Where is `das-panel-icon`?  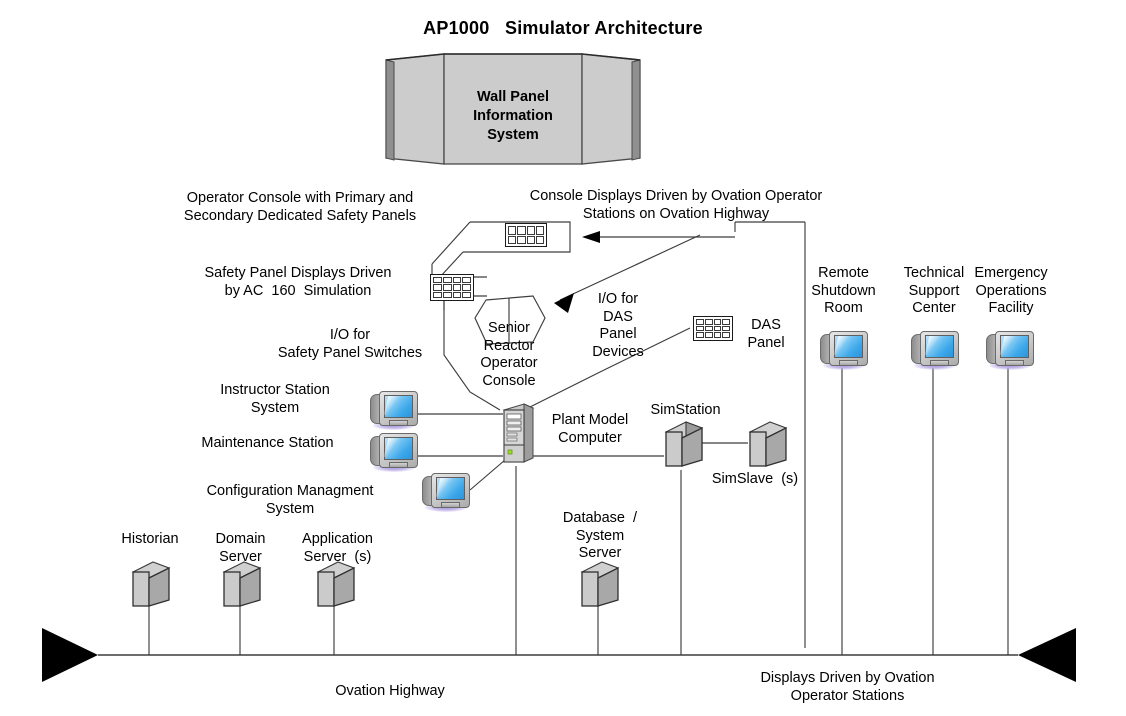 das-panel-icon is located at coordinates (713, 328).